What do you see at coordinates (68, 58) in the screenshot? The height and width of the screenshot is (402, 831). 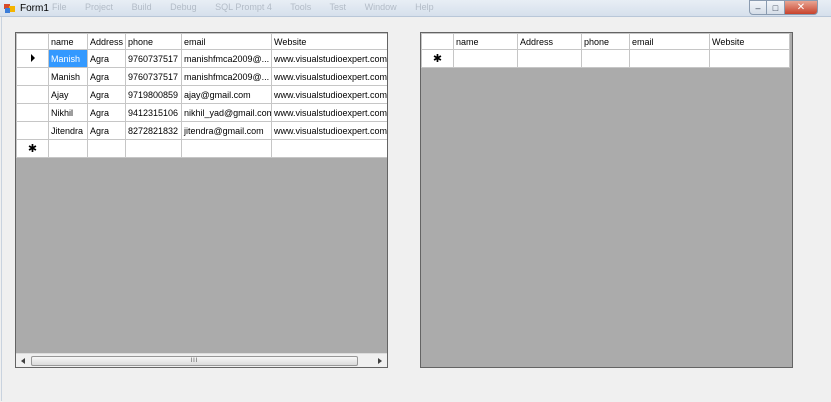 I see `table-cell-selected: Manish` at bounding box center [68, 58].